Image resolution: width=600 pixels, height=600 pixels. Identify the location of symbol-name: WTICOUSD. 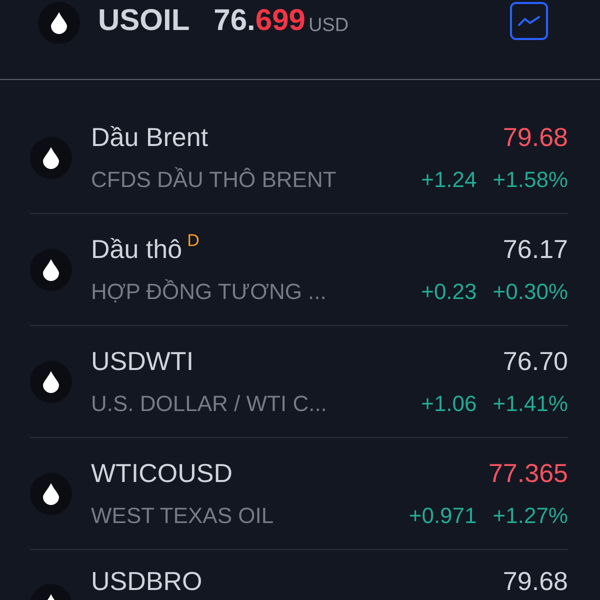
(162, 473).